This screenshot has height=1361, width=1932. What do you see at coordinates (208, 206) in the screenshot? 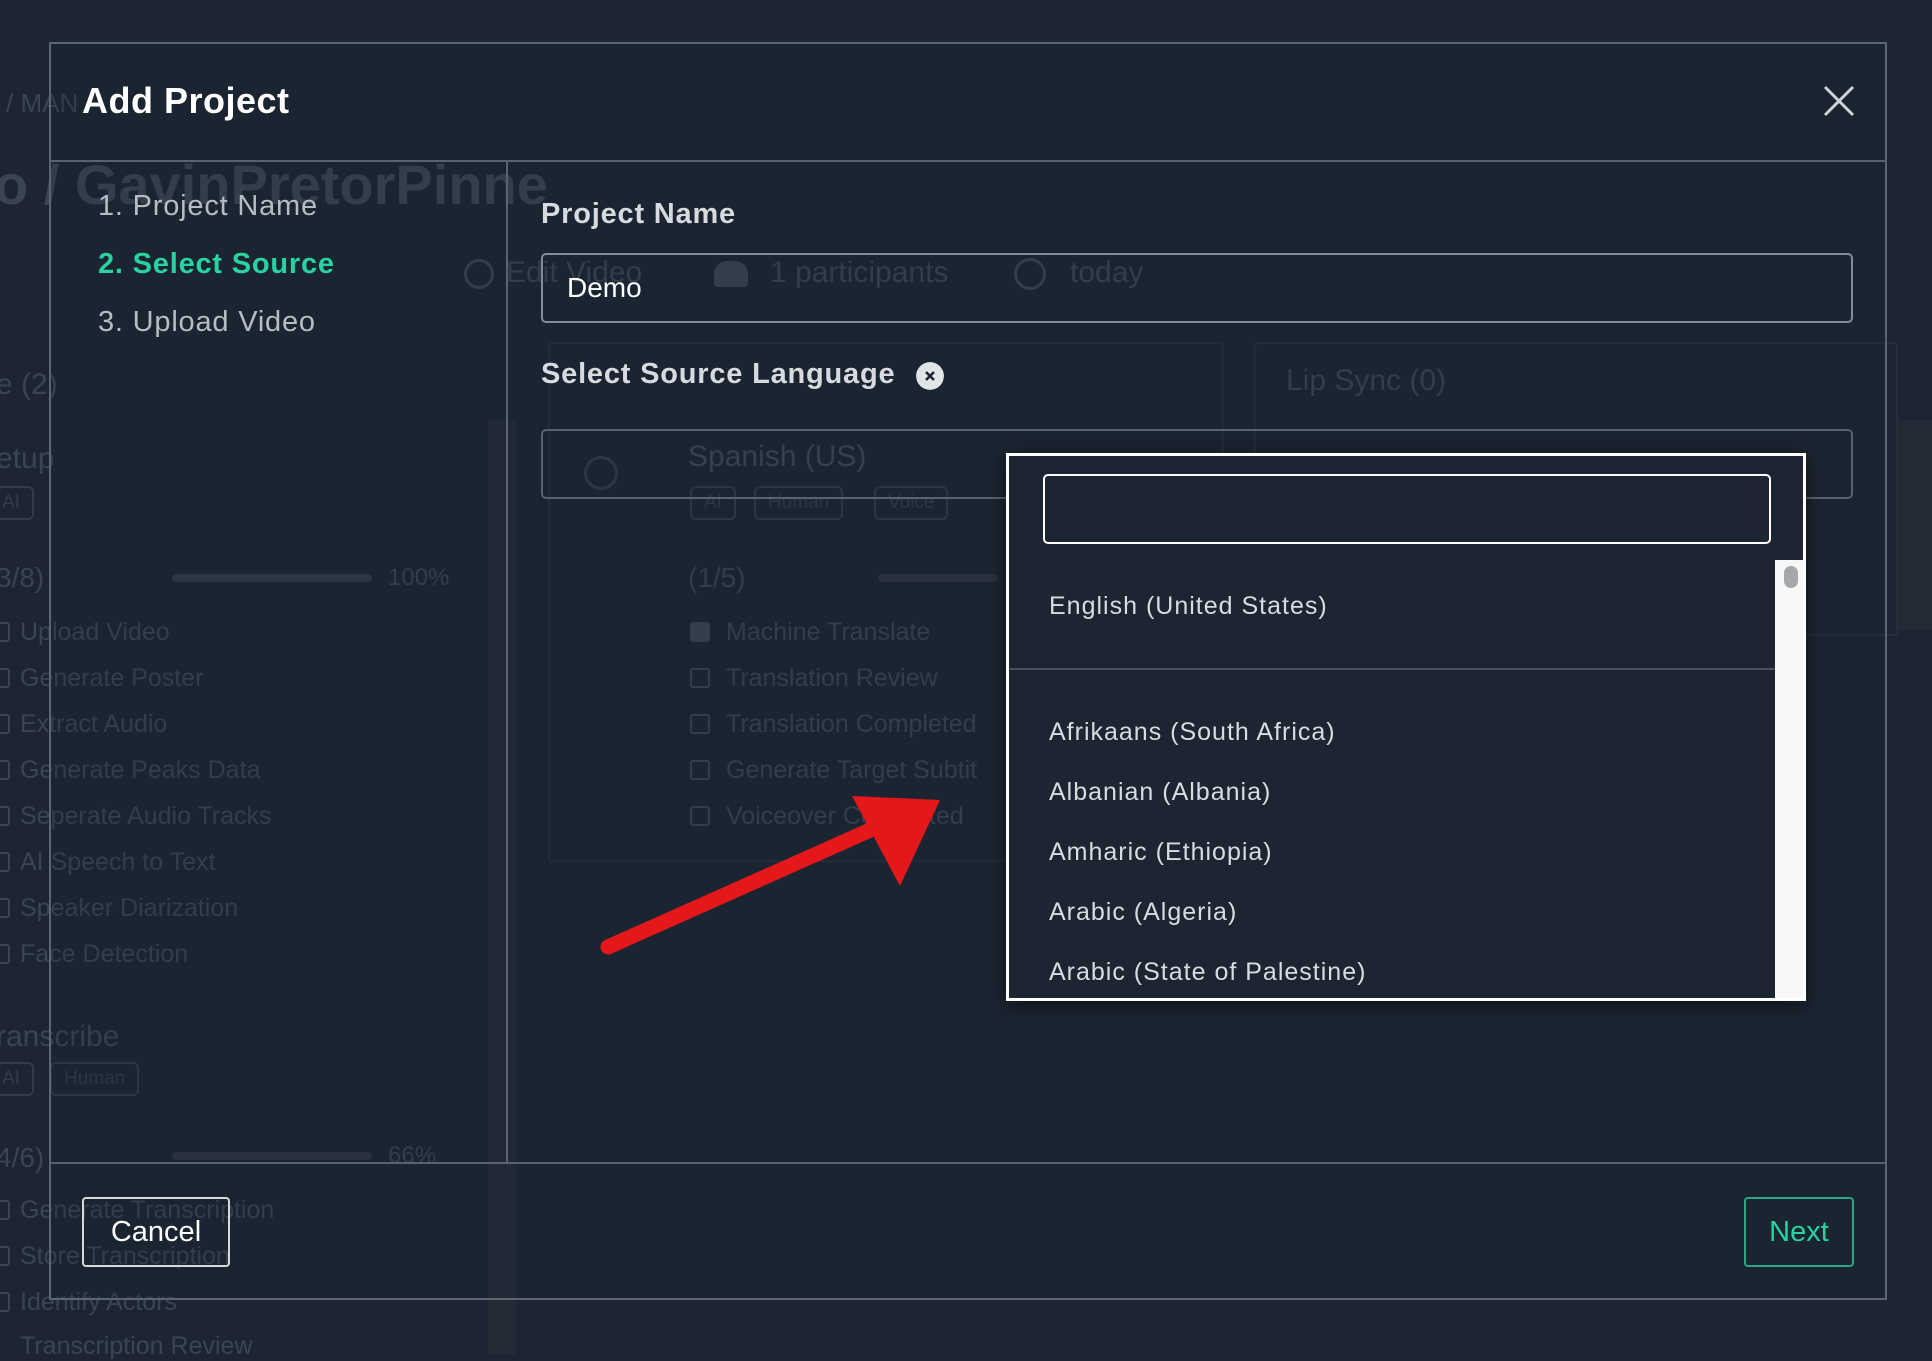
I see `step-project-name: 1. Project Name` at bounding box center [208, 206].